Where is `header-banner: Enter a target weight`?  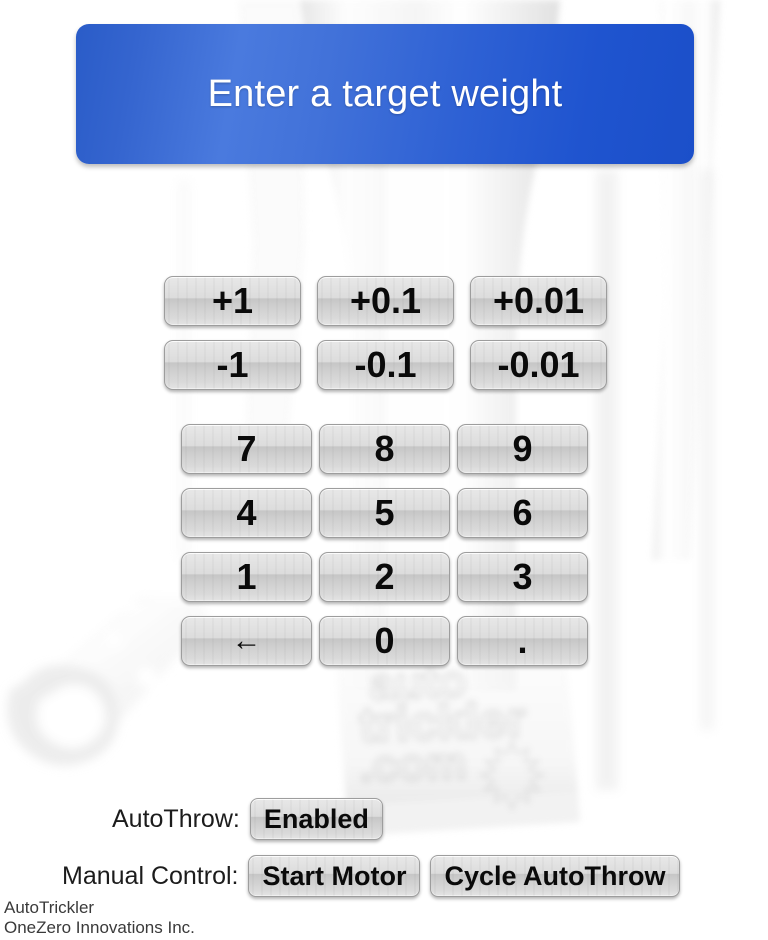
header-banner: Enter a target weight is located at coordinates (385, 94).